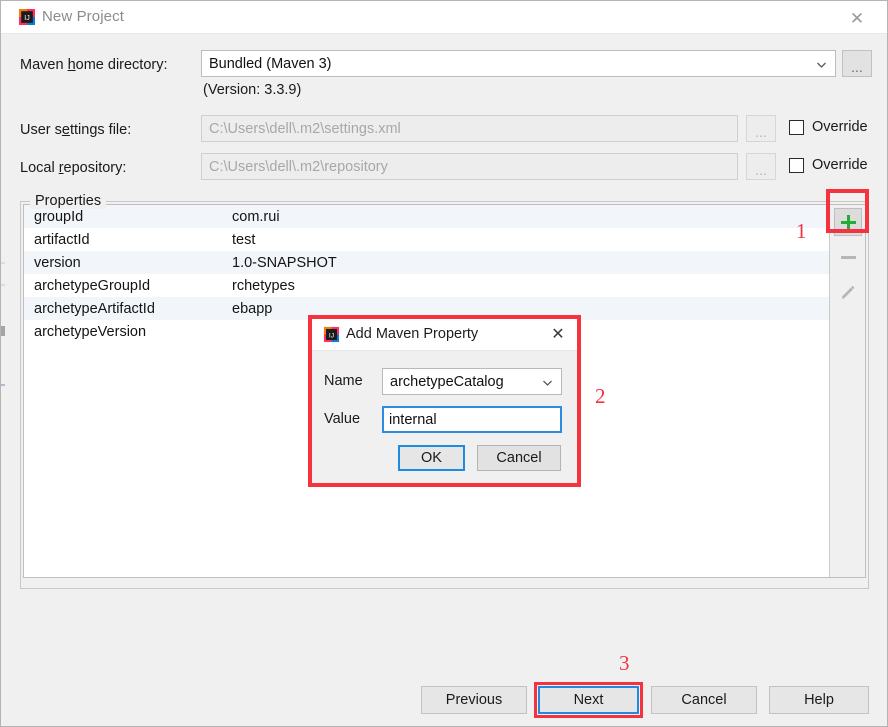  I want to click on property-value-input: internal, so click(472, 419).